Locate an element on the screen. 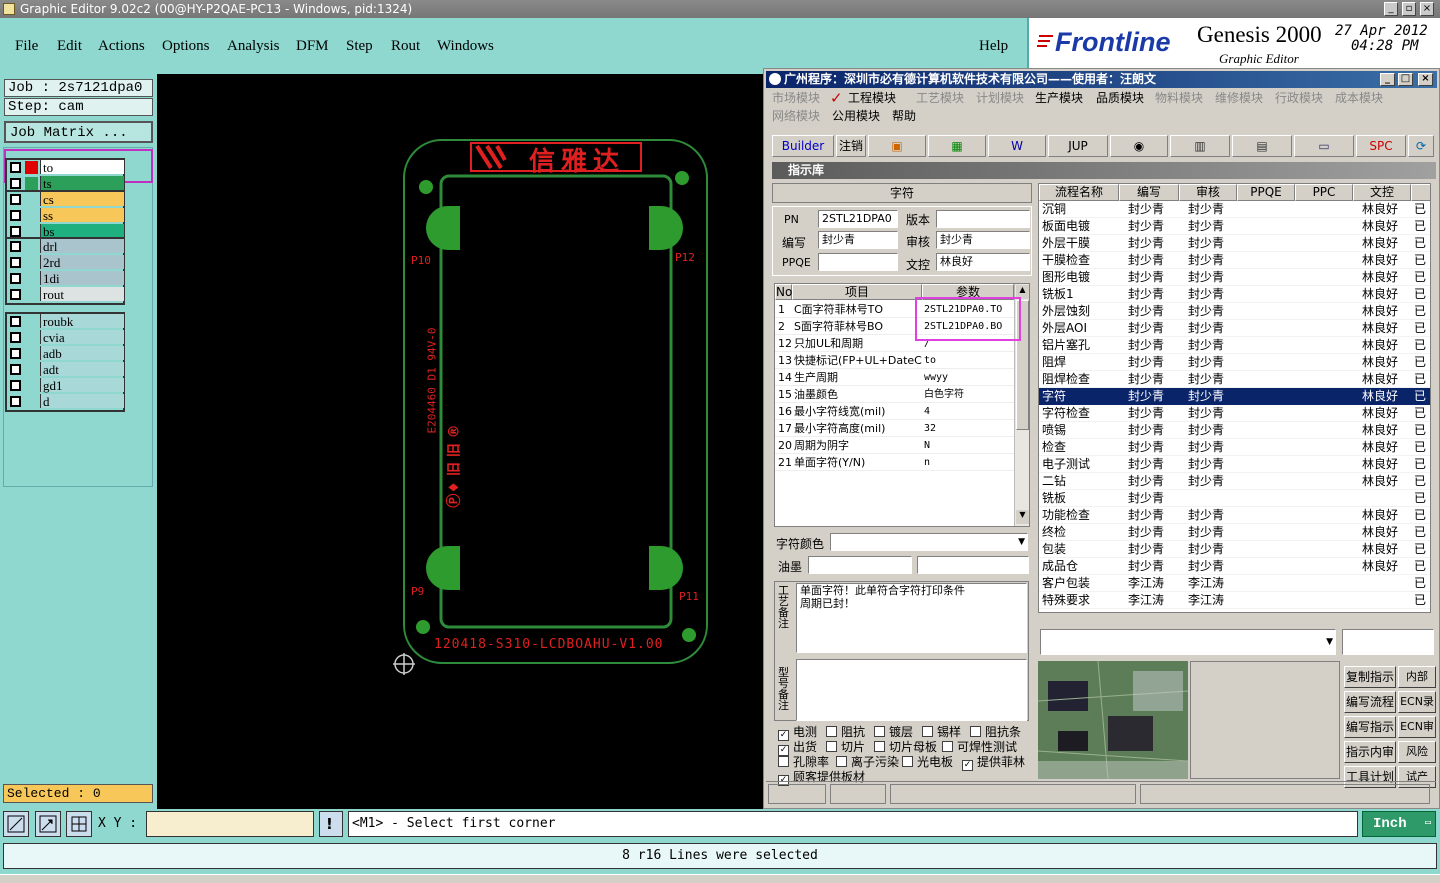 The image size is (1440, 883). module-2: 工艺模块 is located at coordinates (940, 97).